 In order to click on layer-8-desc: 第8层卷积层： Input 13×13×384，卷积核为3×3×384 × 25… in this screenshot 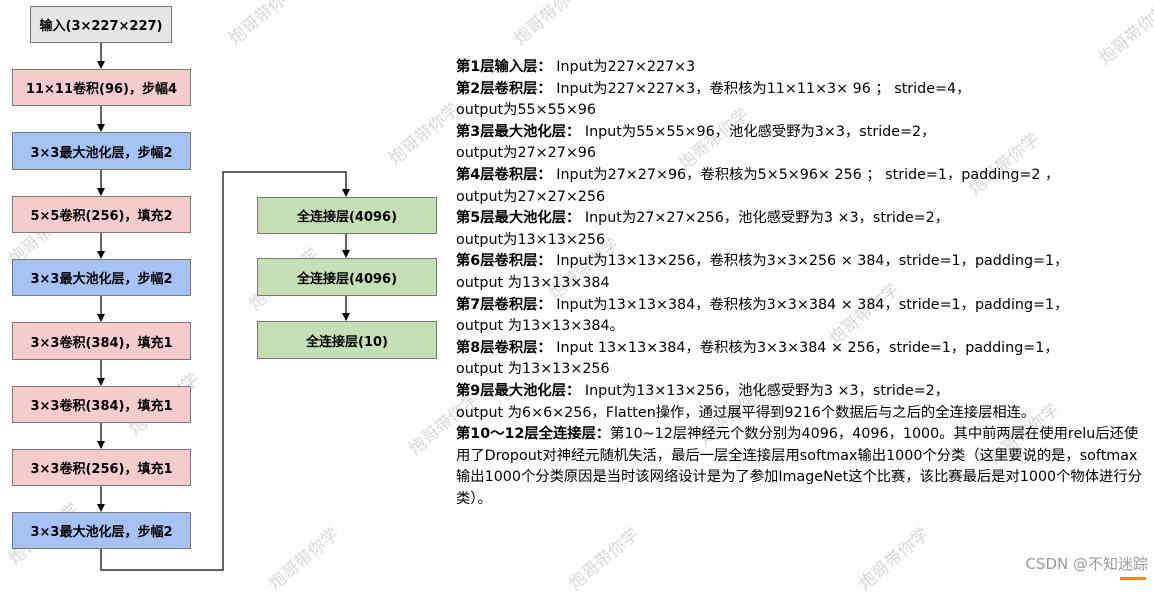, I will do `click(802, 359)`.